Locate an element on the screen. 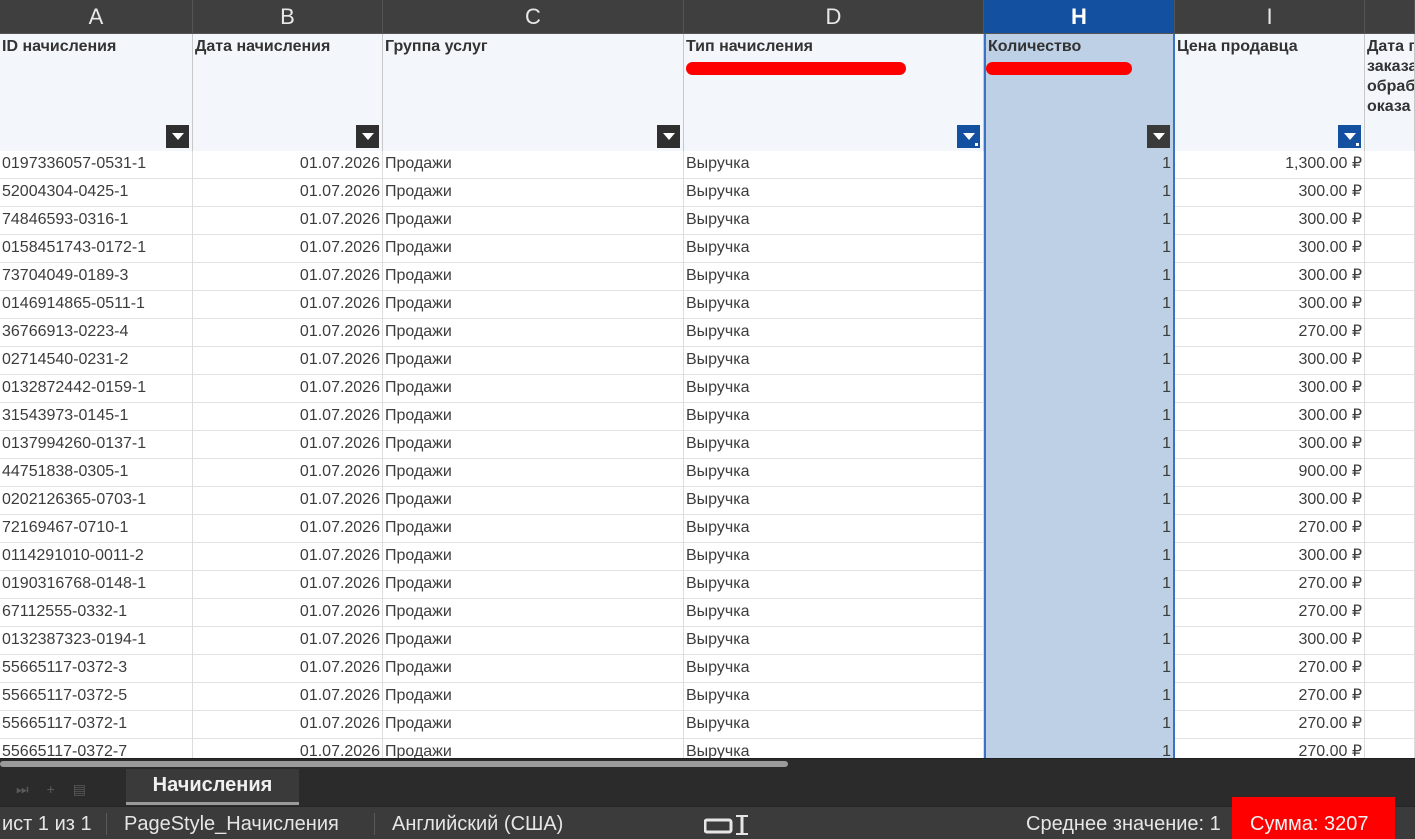  cell-seller-price: 1,300.00 ₽ is located at coordinates (1270, 165).